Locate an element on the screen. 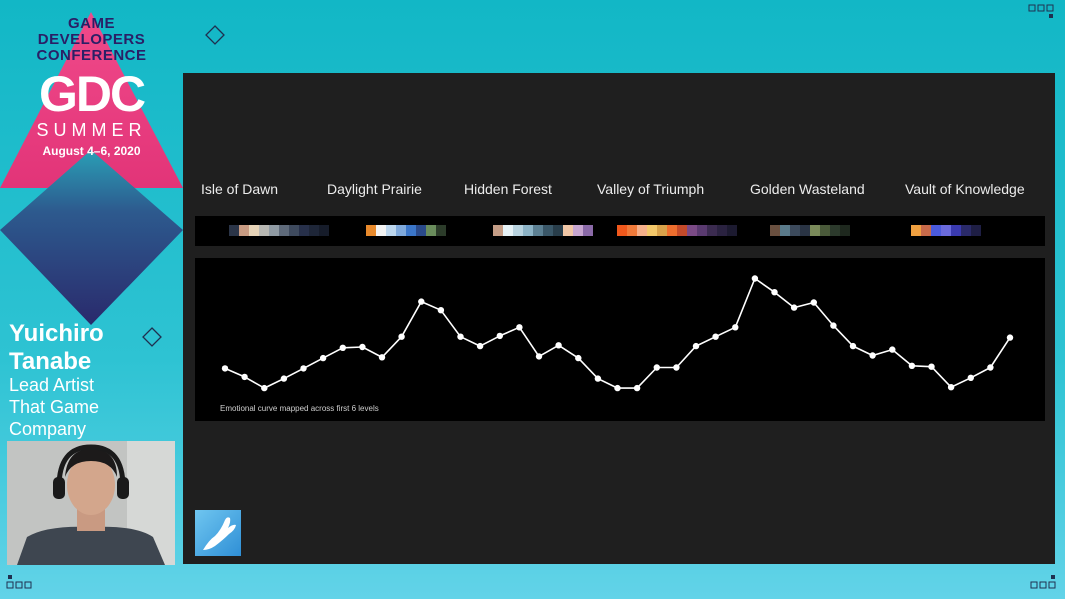 The width and height of the screenshot is (1065, 599). conference-name: GAME DEVELOPERS CONFERENCE is located at coordinates (91, 40).